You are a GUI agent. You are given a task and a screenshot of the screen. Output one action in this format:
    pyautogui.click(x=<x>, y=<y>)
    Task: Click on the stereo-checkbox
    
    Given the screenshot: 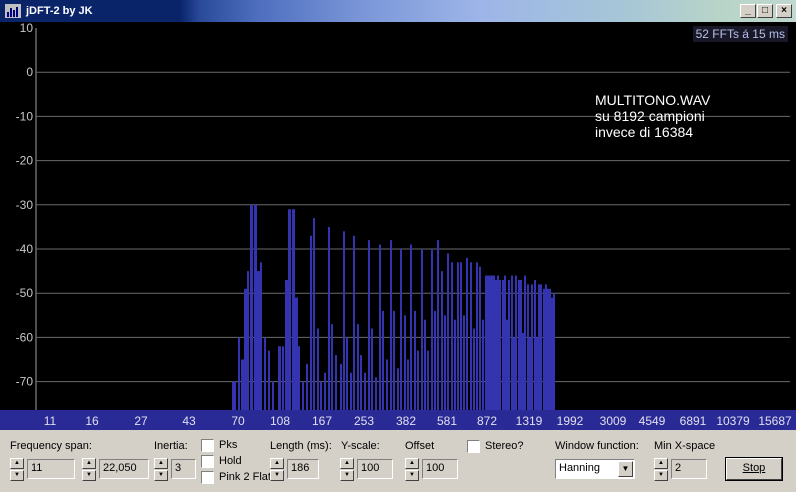 What is the action you would take?
    pyautogui.click(x=473, y=446)
    